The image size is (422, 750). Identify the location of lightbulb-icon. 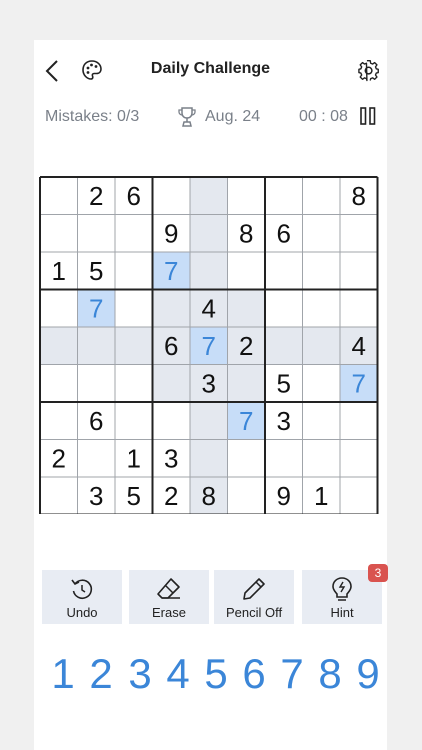
(342, 591).